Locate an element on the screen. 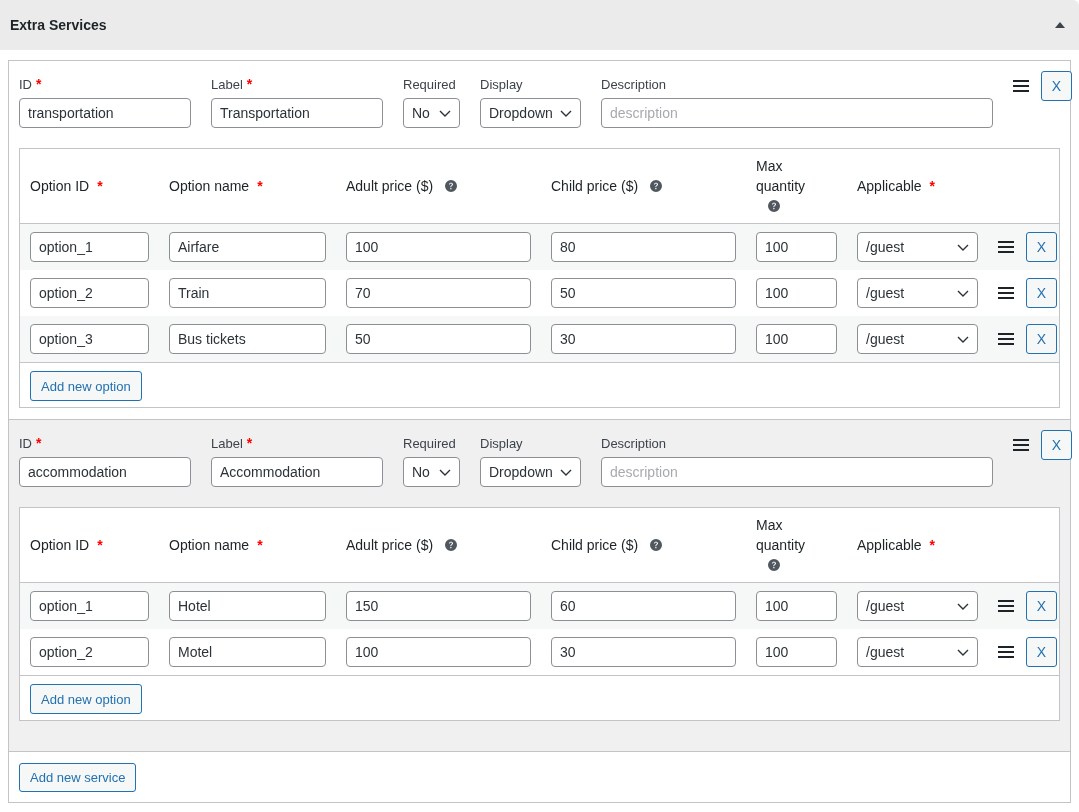 The width and height of the screenshot is (1079, 812). text-input: Airfare is located at coordinates (247, 247).